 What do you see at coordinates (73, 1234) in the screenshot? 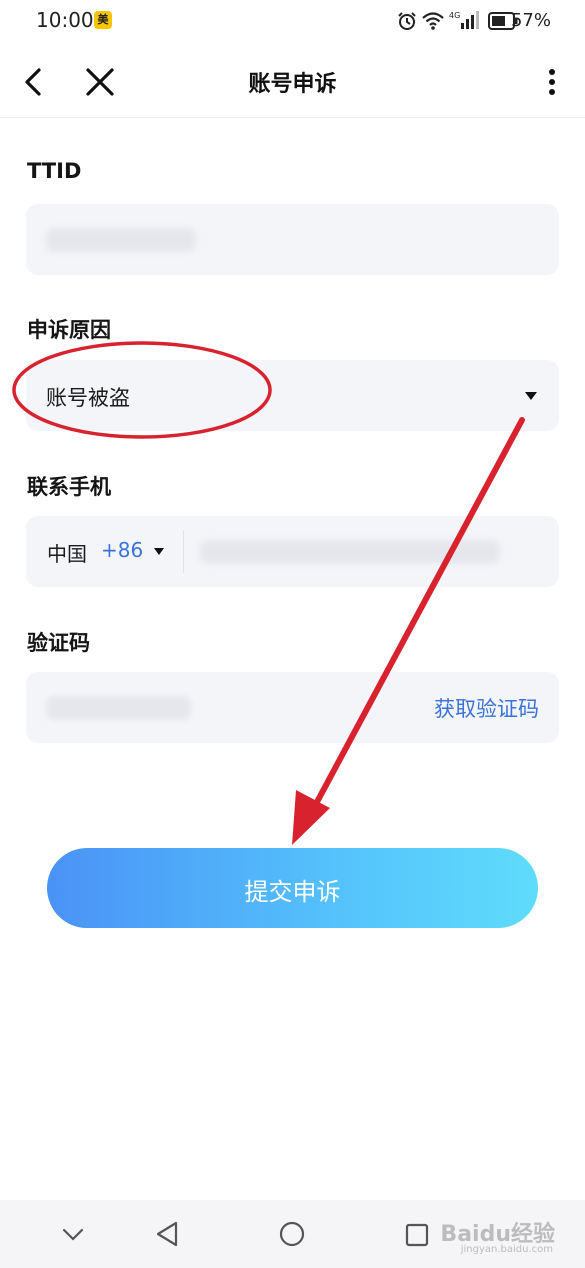
I see `chevron-down-icon` at bounding box center [73, 1234].